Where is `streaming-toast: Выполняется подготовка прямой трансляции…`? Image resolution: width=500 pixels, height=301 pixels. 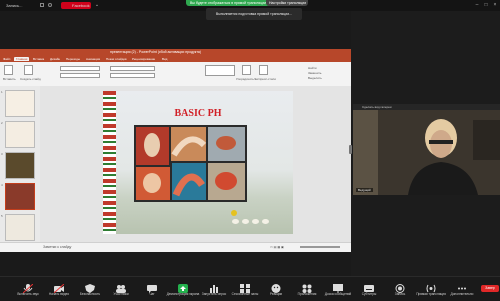
streaming-toast: Выполняется подготовка прямой трансляции… is located at coordinates (254, 14).